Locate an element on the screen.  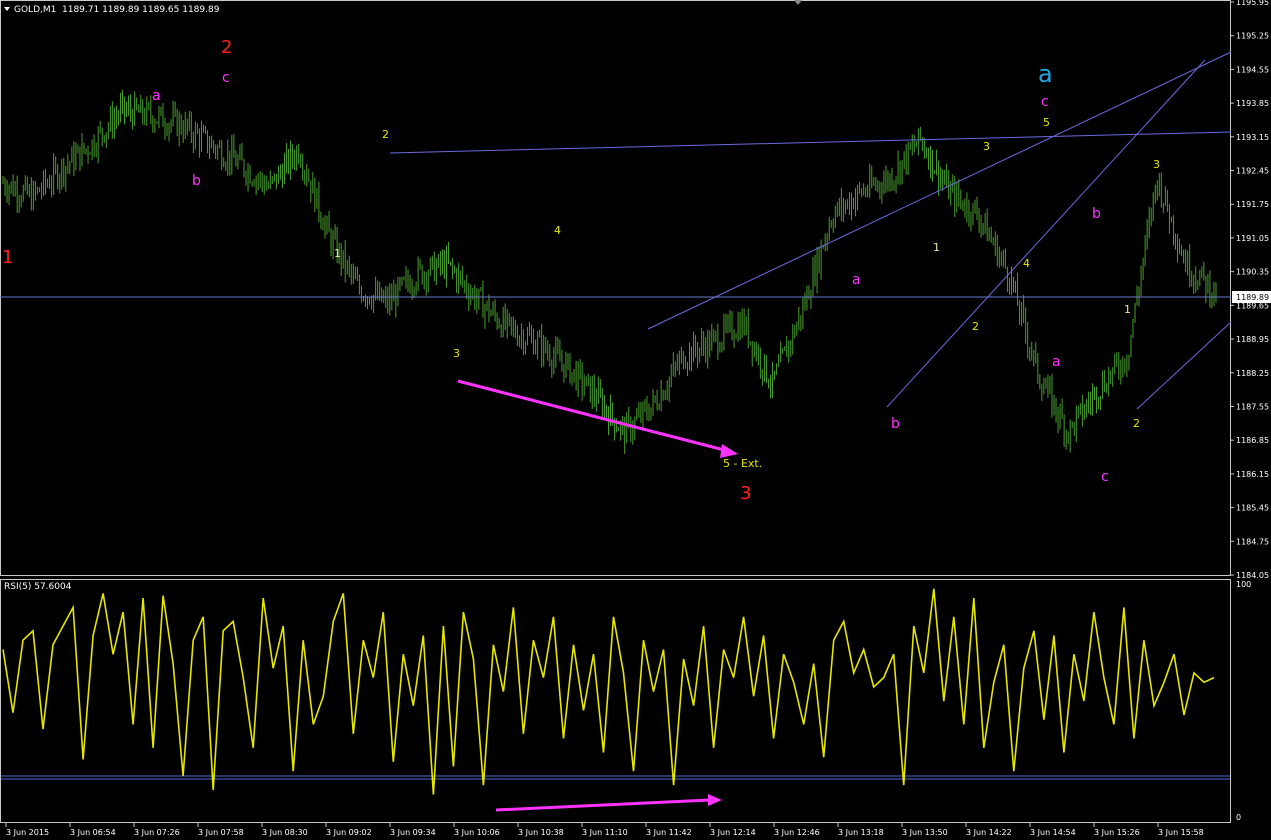
wave-label: 5 - Ext. is located at coordinates (742, 463).